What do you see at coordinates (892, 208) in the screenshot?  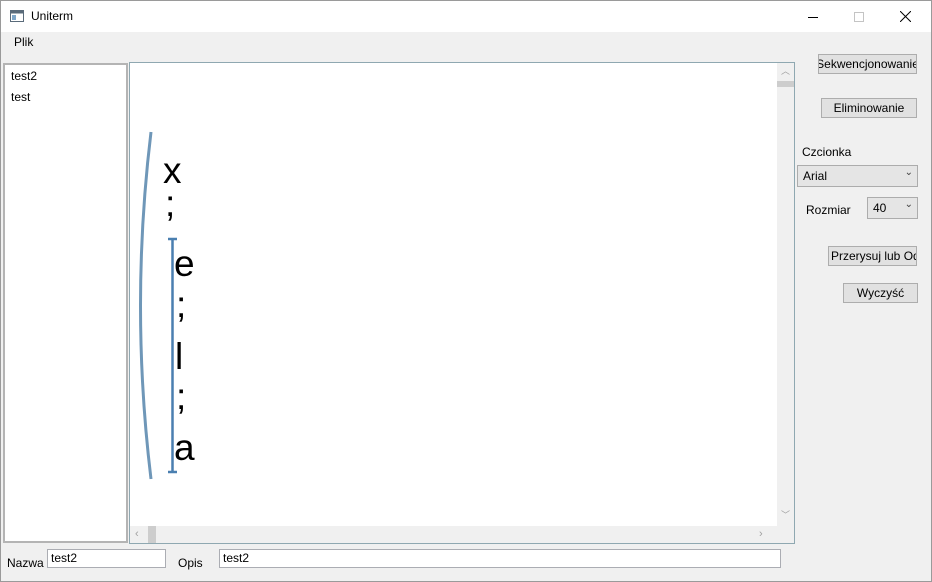 I see `size-select: 40 ⌄` at bounding box center [892, 208].